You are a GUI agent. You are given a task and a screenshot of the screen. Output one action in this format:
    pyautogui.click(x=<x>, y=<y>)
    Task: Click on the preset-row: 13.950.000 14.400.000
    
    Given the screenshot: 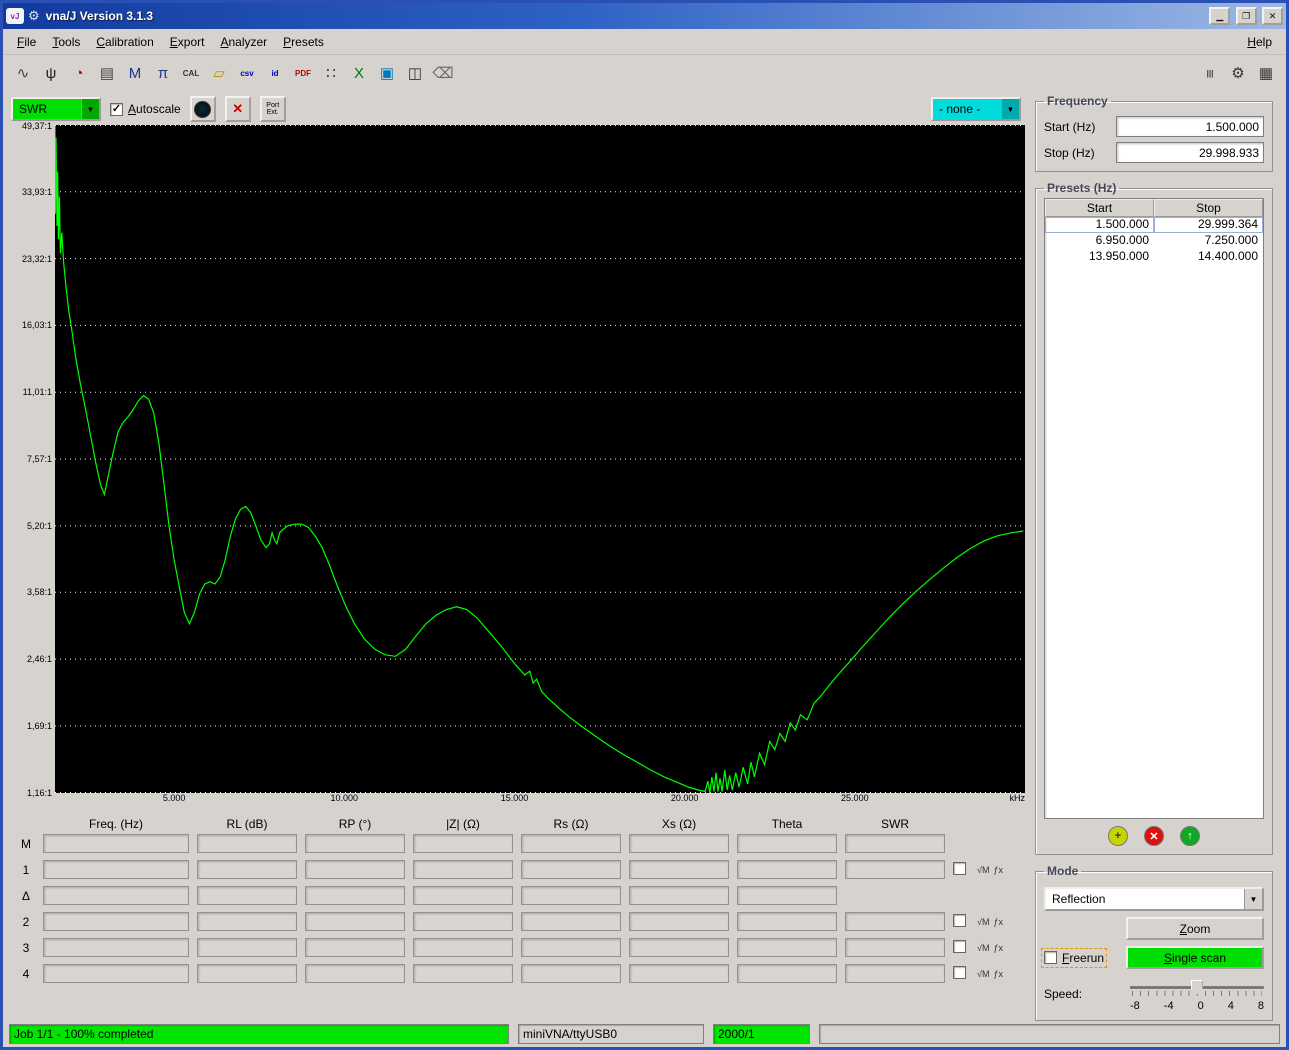 What is the action you would take?
    pyautogui.click(x=1154, y=257)
    